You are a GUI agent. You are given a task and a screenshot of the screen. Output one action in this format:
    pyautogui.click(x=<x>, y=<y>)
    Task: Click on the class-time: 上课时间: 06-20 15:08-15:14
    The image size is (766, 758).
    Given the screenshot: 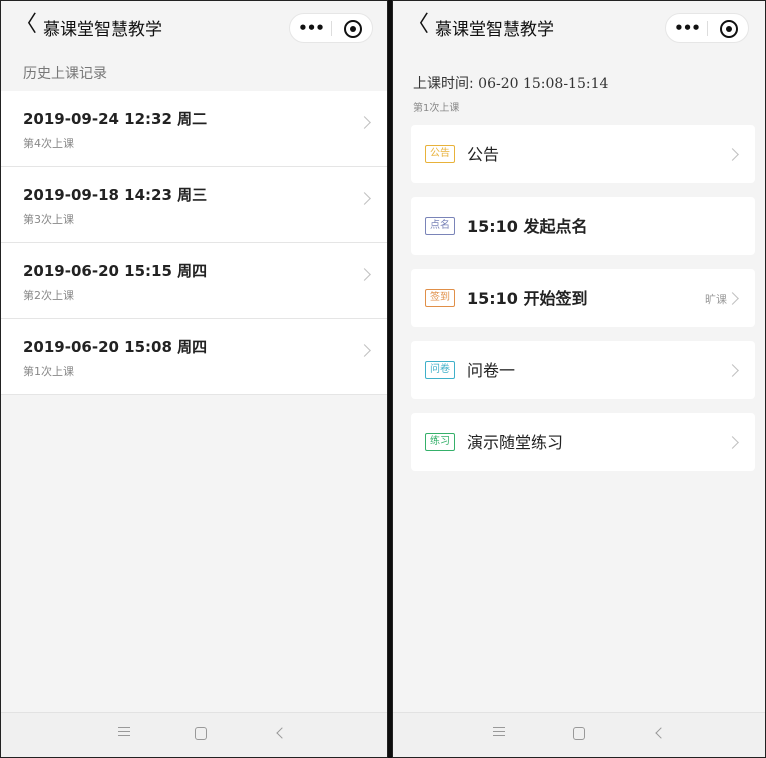 What is the action you would take?
    pyautogui.click(x=510, y=83)
    